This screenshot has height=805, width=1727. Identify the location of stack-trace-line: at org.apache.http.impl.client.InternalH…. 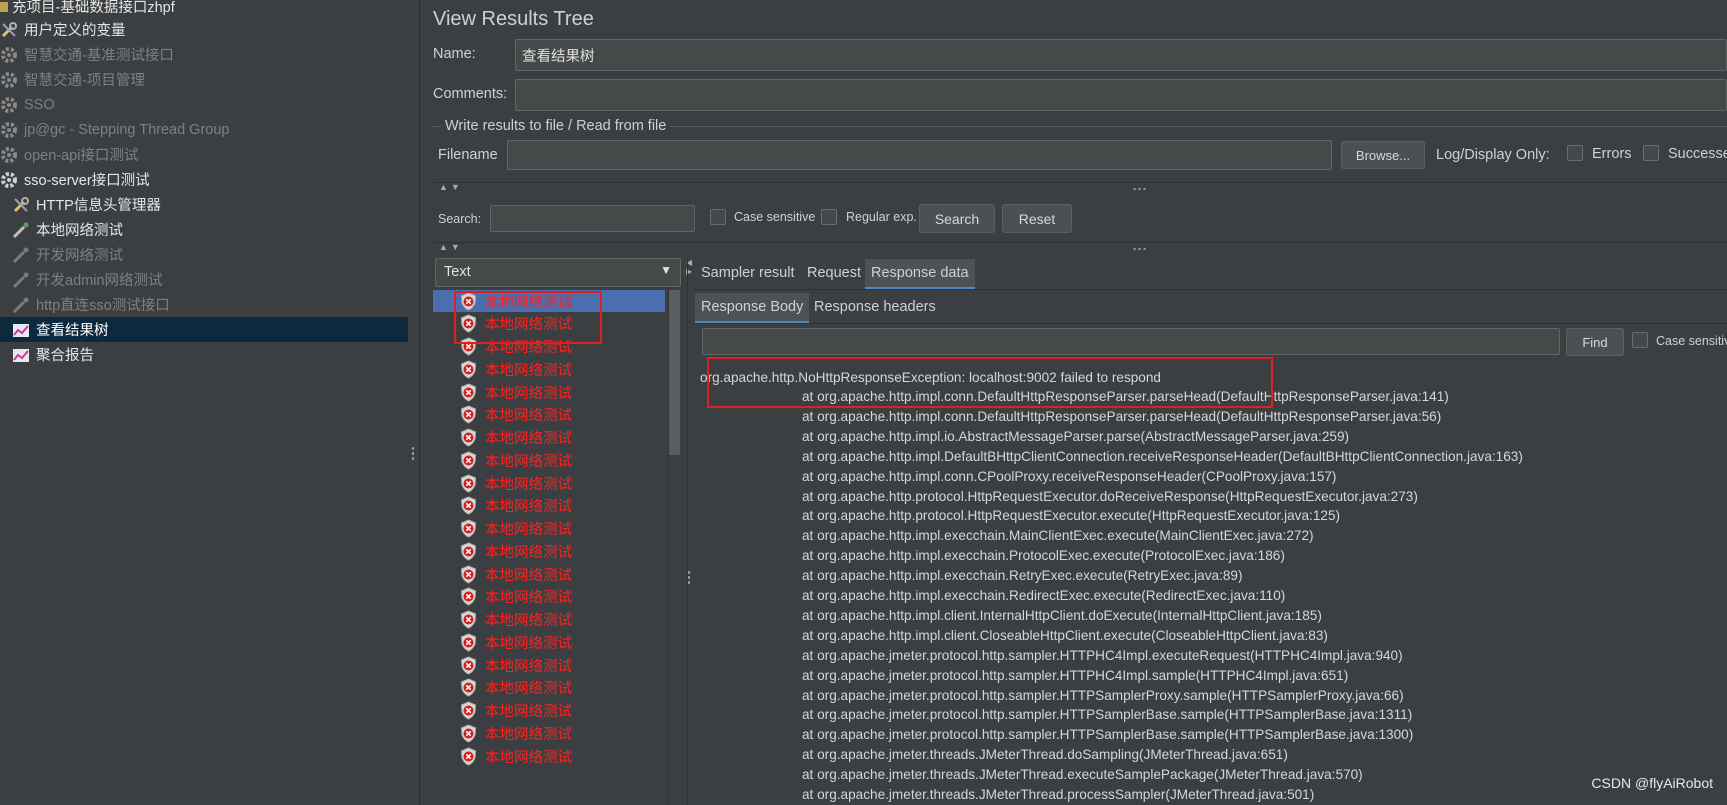
(1062, 615).